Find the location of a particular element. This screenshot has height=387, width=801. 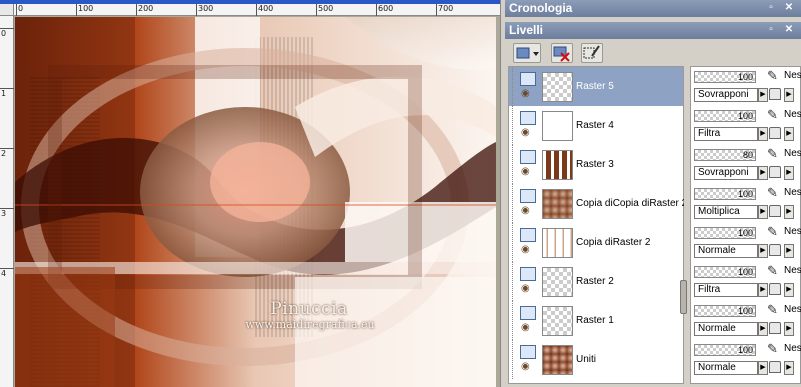

layer-row: ◉ Raster 2 is located at coordinates (596, 281).